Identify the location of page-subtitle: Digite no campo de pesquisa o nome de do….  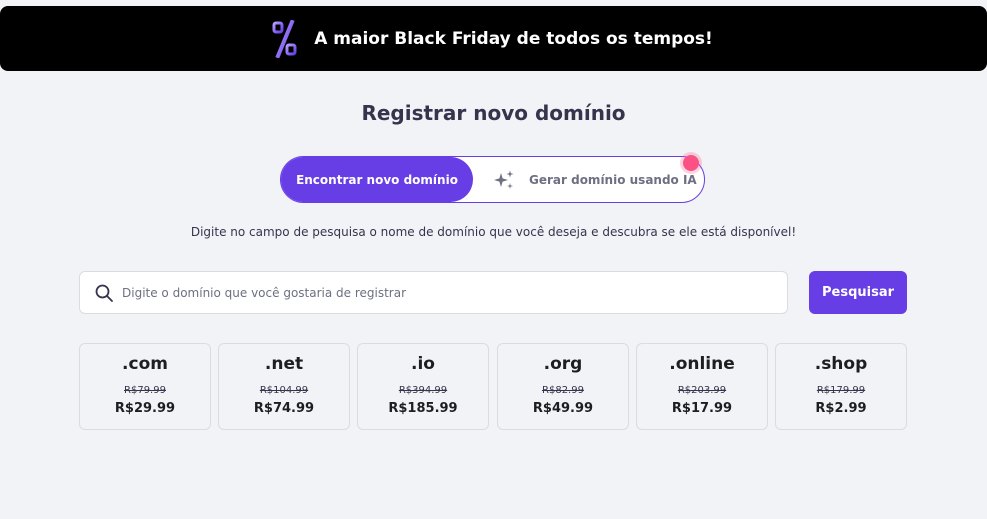
(493, 232).